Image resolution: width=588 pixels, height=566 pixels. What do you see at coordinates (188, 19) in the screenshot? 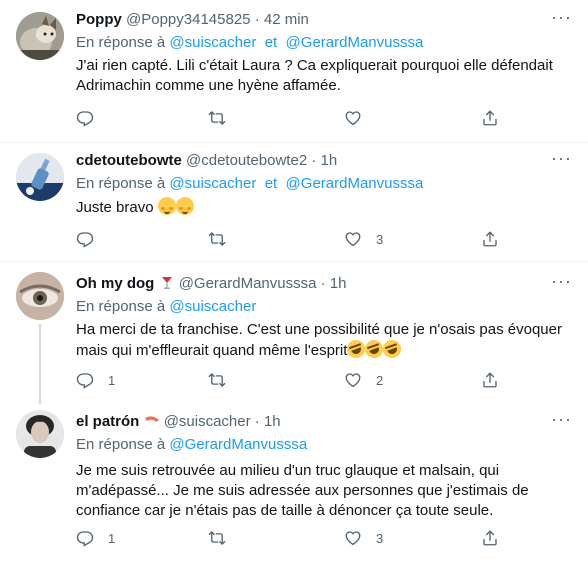
I see `user-handle: @Poppy34145825` at bounding box center [188, 19].